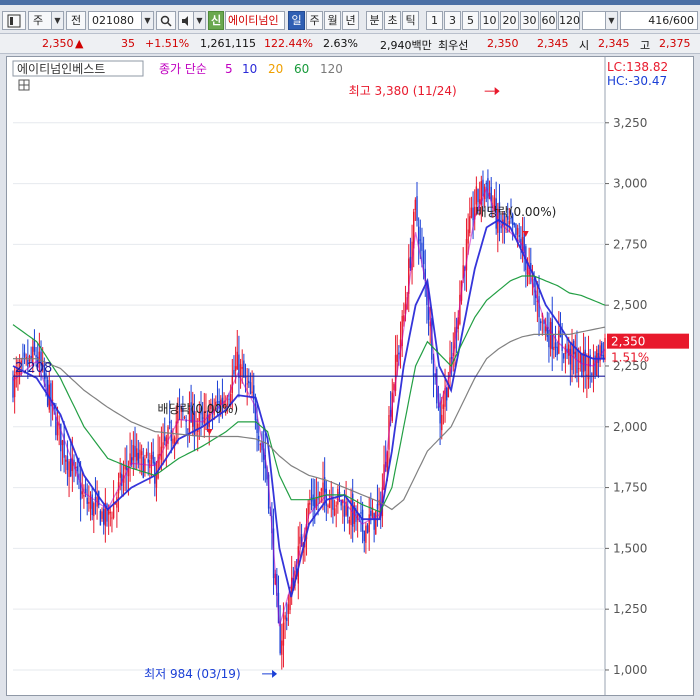 The height and width of the screenshot is (700, 700). What do you see at coordinates (509, 20) in the screenshot?
I see `interval-button: 20` at bounding box center [509, 20].